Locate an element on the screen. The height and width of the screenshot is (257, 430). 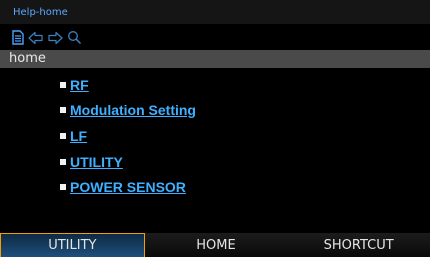
softkey-shortcut: SHORTCUT is located at coordinates (358, 245).